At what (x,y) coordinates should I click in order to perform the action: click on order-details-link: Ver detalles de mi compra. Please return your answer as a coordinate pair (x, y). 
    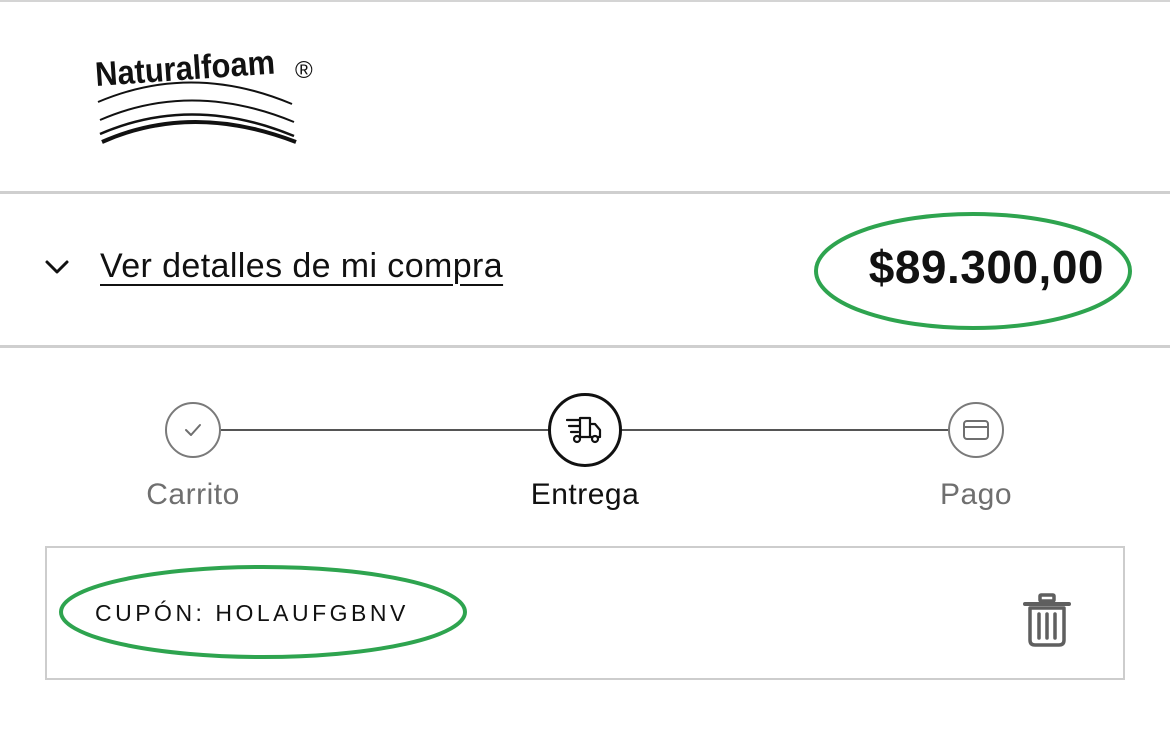
    Looking at the image, I should click on (301, 266).